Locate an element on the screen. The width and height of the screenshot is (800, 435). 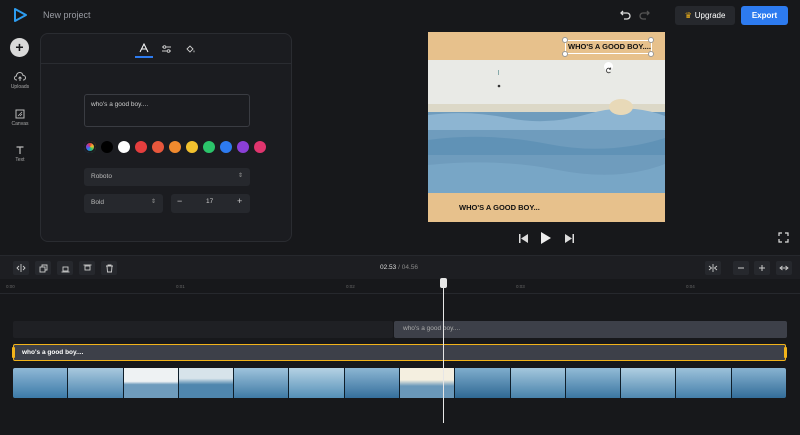
tab-settings is located at coordinates (166, 49).